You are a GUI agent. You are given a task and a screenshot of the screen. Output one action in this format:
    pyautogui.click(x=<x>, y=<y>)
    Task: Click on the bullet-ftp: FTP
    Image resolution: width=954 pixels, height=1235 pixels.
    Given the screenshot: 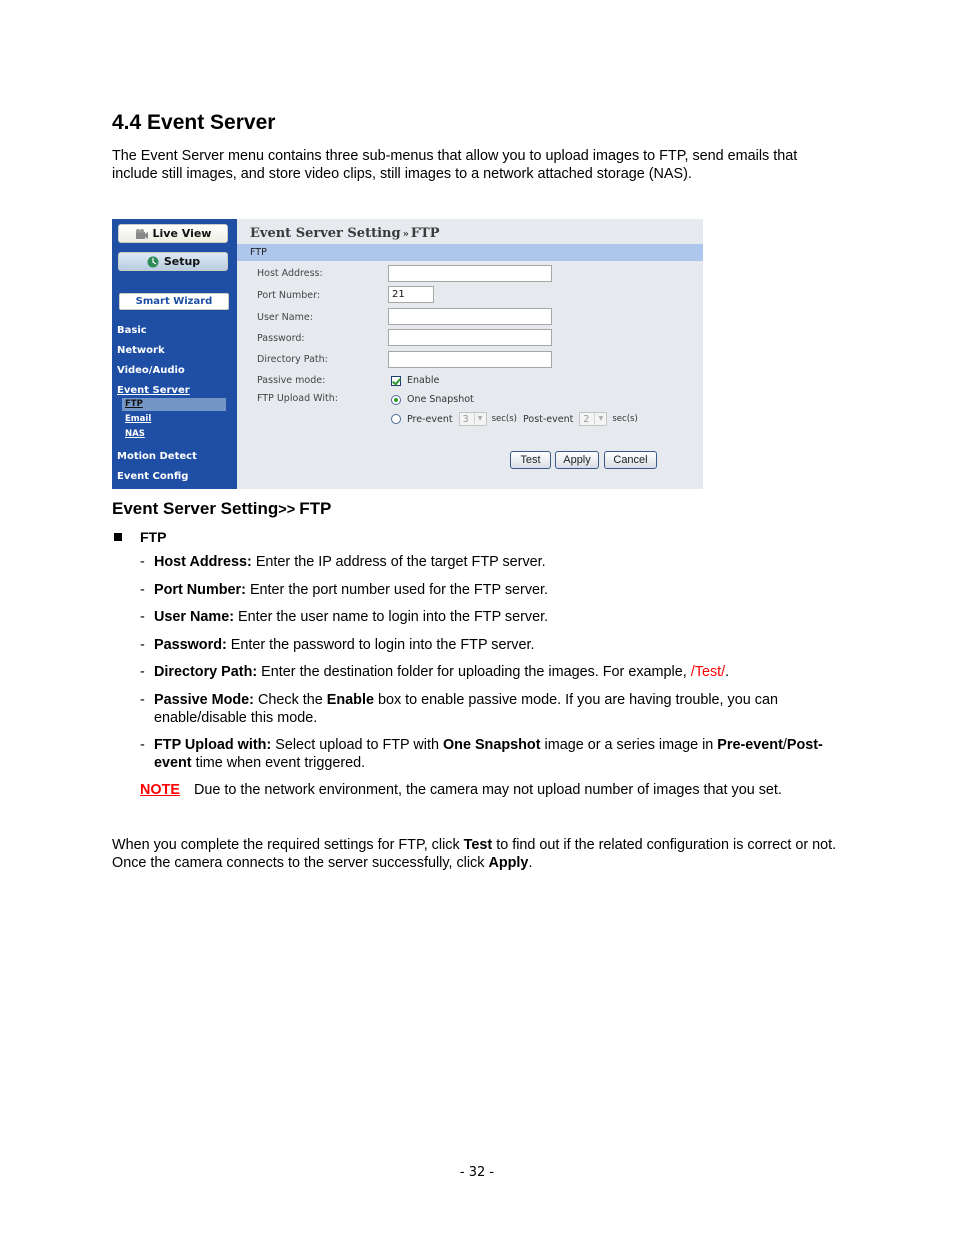 What is the action you would take?
    pyautogui.click(x=140, y=537)
    